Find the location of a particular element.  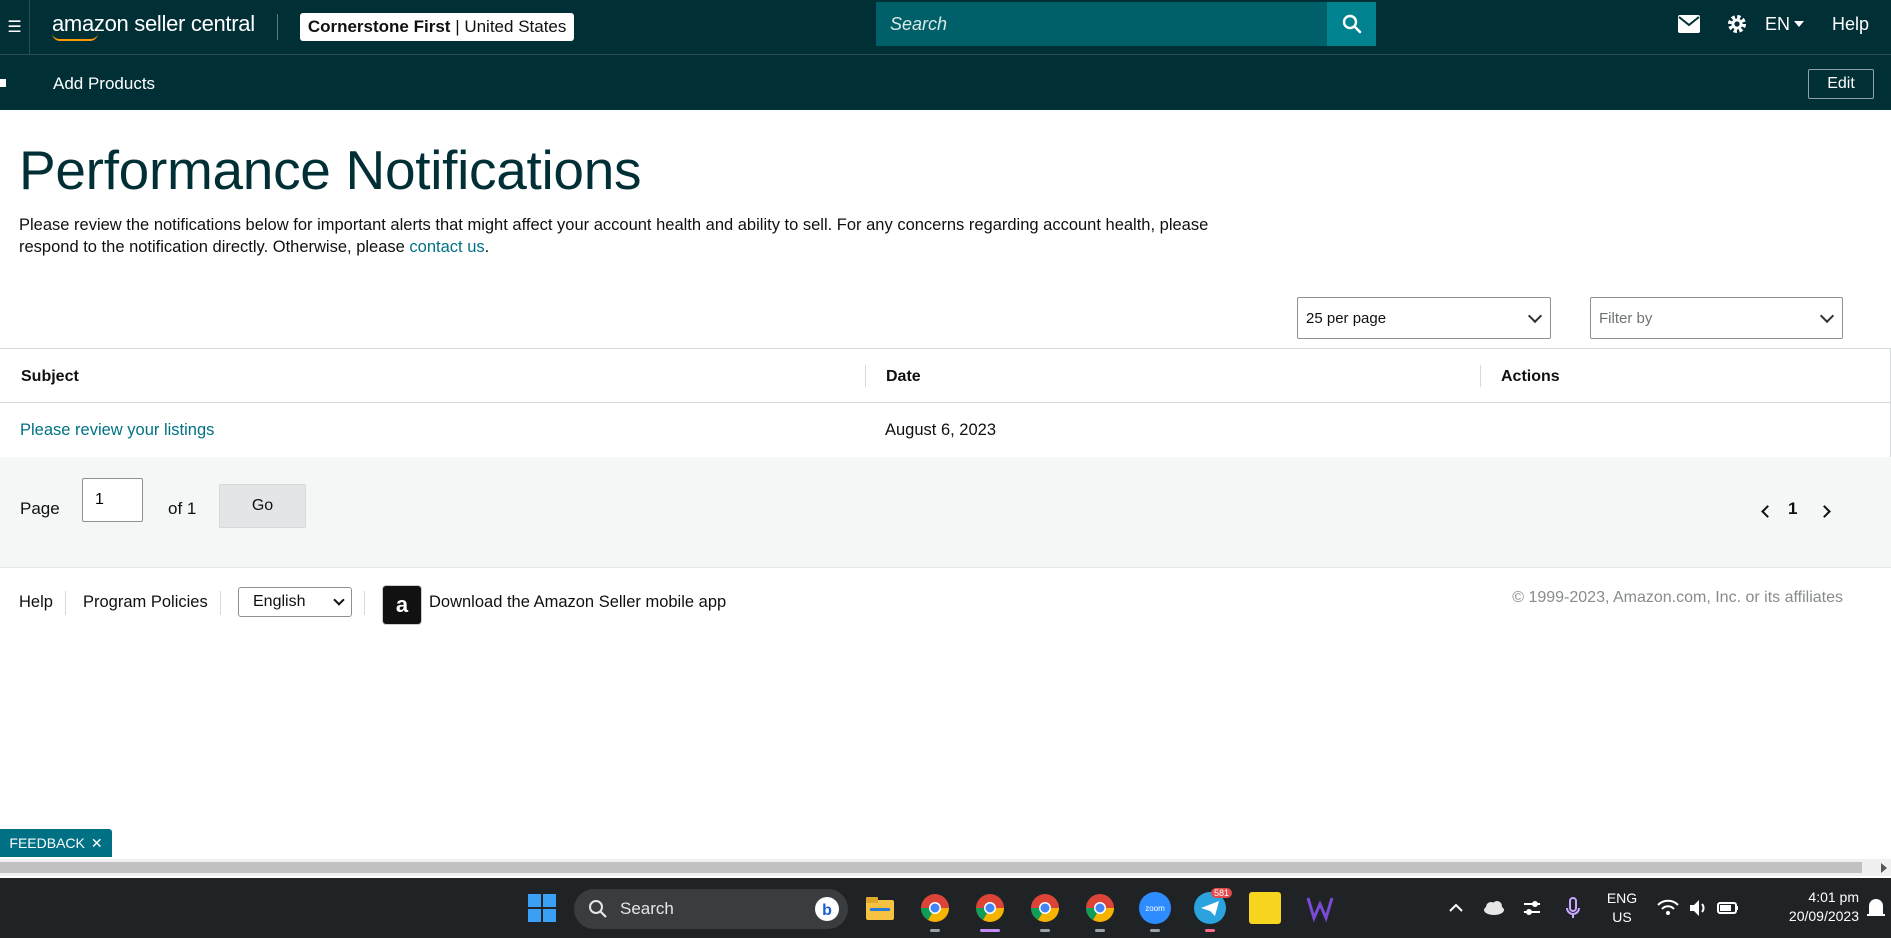

amazon-smile-icon is located at coordinates (75, 37).